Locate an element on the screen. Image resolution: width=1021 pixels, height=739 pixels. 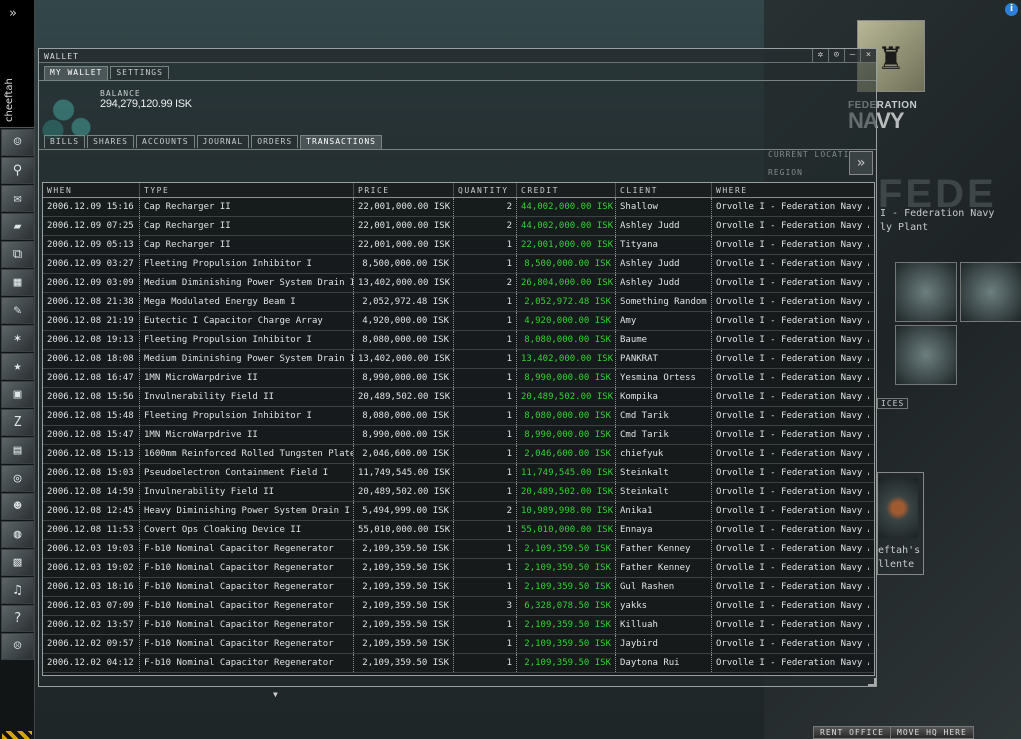
column-client: CLIENT is located at coordinates (664, 190).